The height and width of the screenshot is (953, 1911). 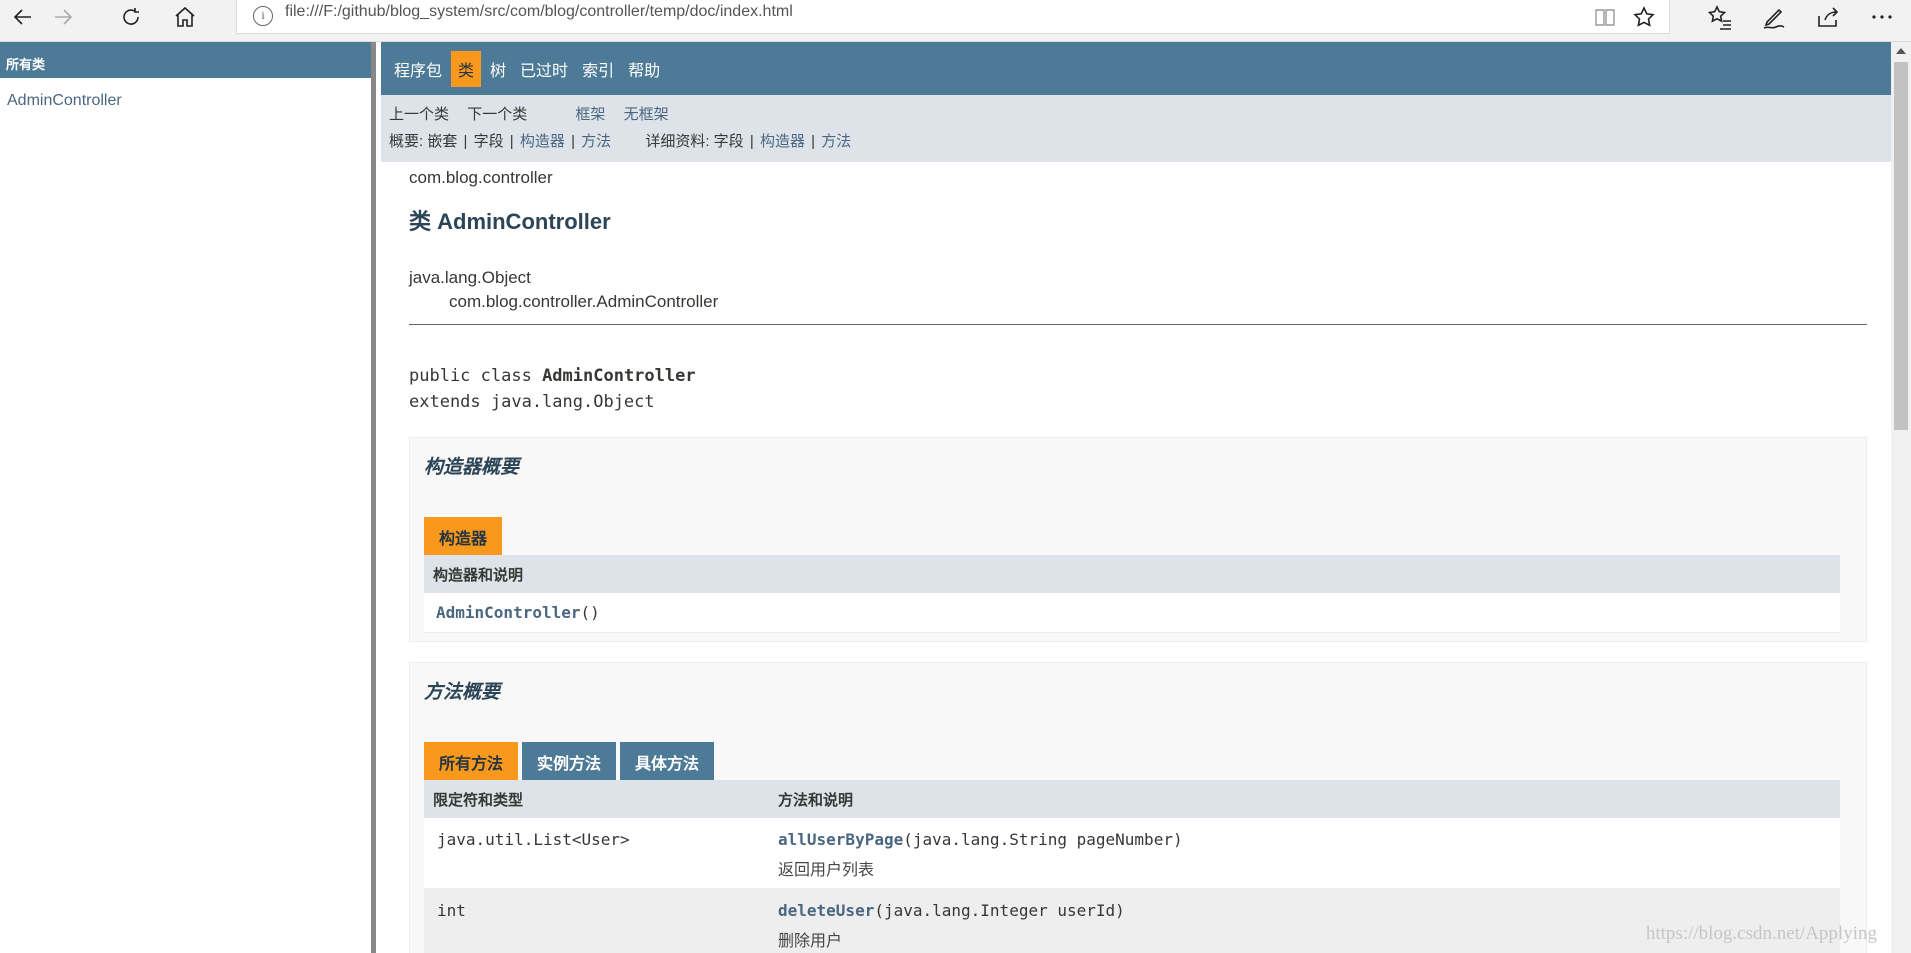 I want to click on refresh-button, so click(x=131, y=17).